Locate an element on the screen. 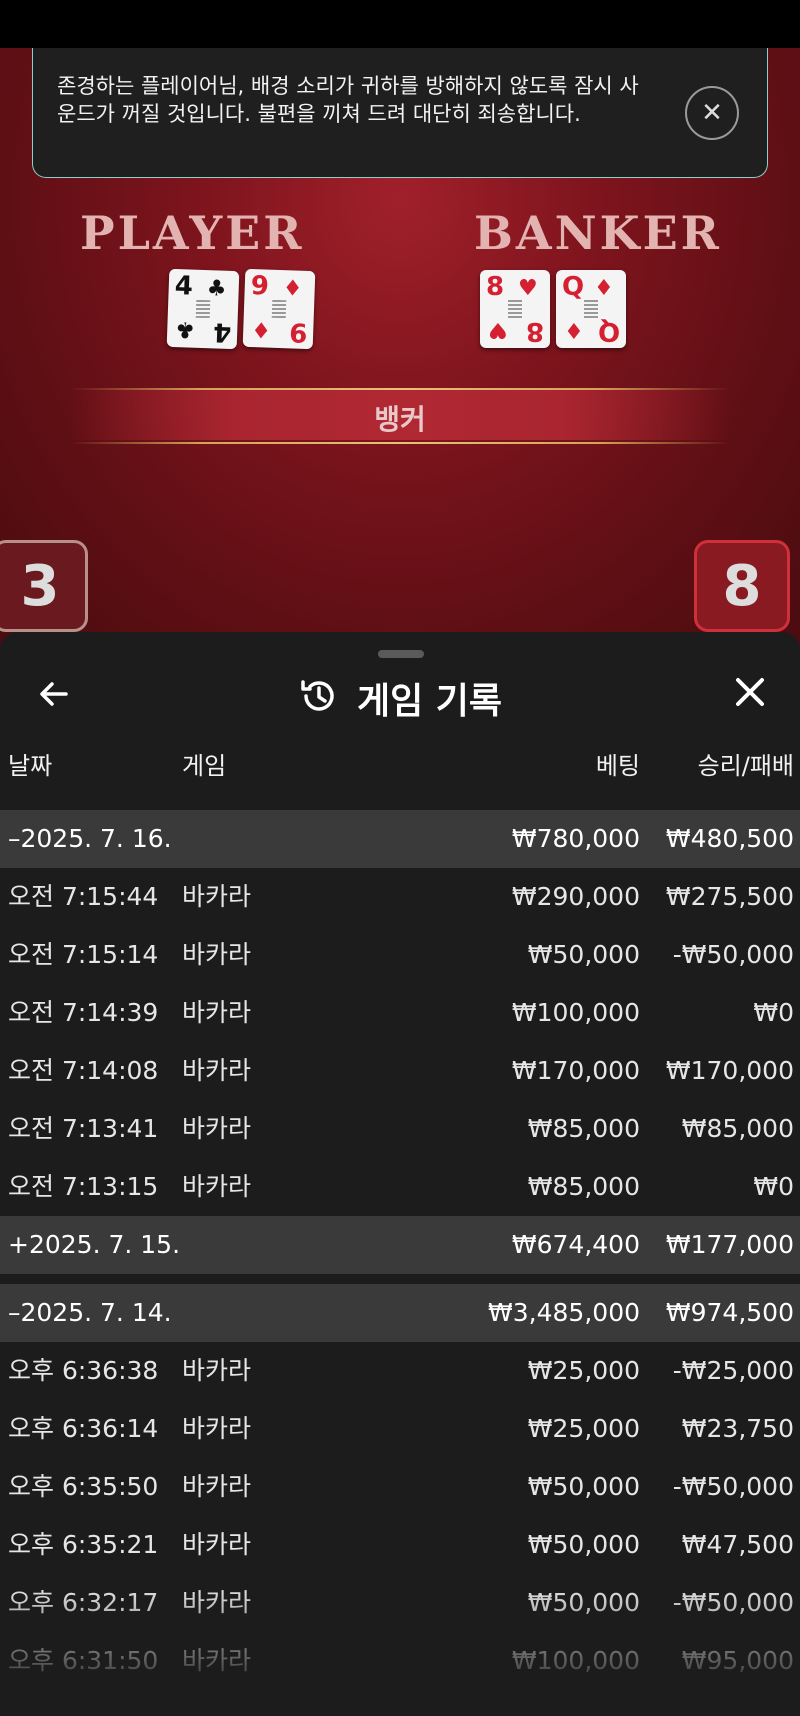  table-row: 오후 6:36:38 바카라 ₩25,000 -₩25,000 is located at coordinates (400, 1371).